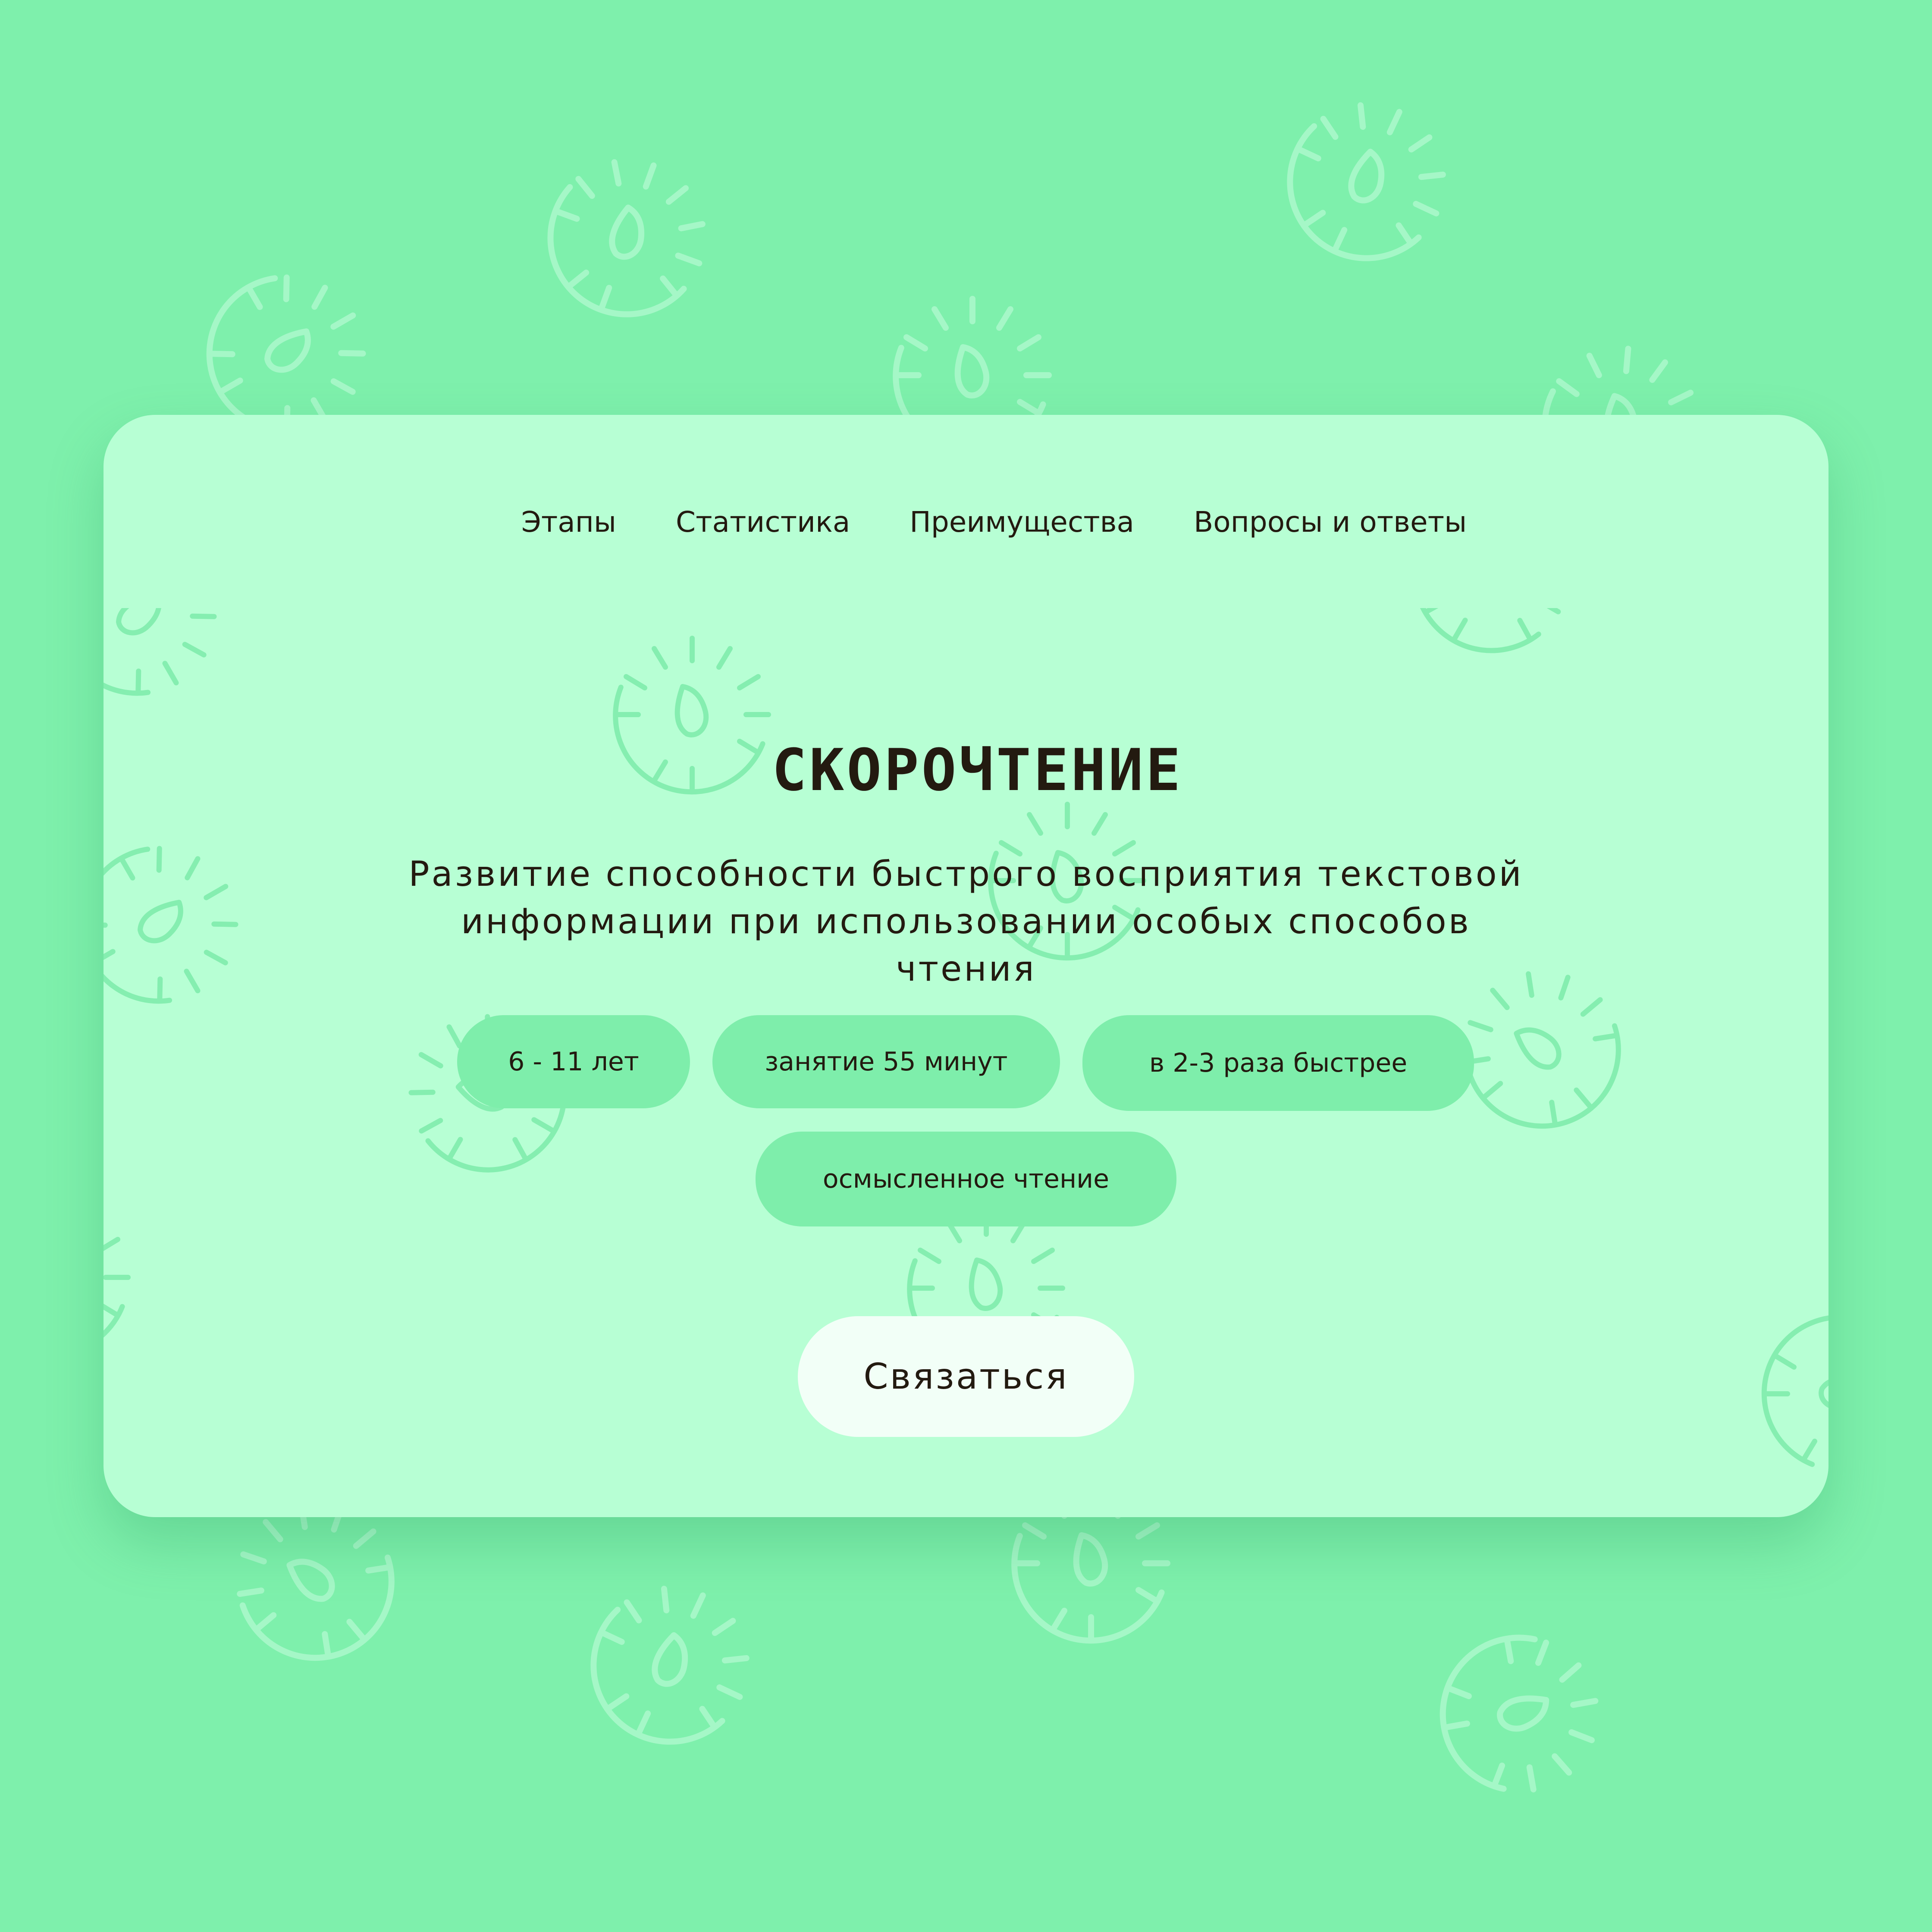 This screenshot has width=1932, height=1932. I want to click on nav-item-faq: Вопросы и ответы, so click(1331, 522).